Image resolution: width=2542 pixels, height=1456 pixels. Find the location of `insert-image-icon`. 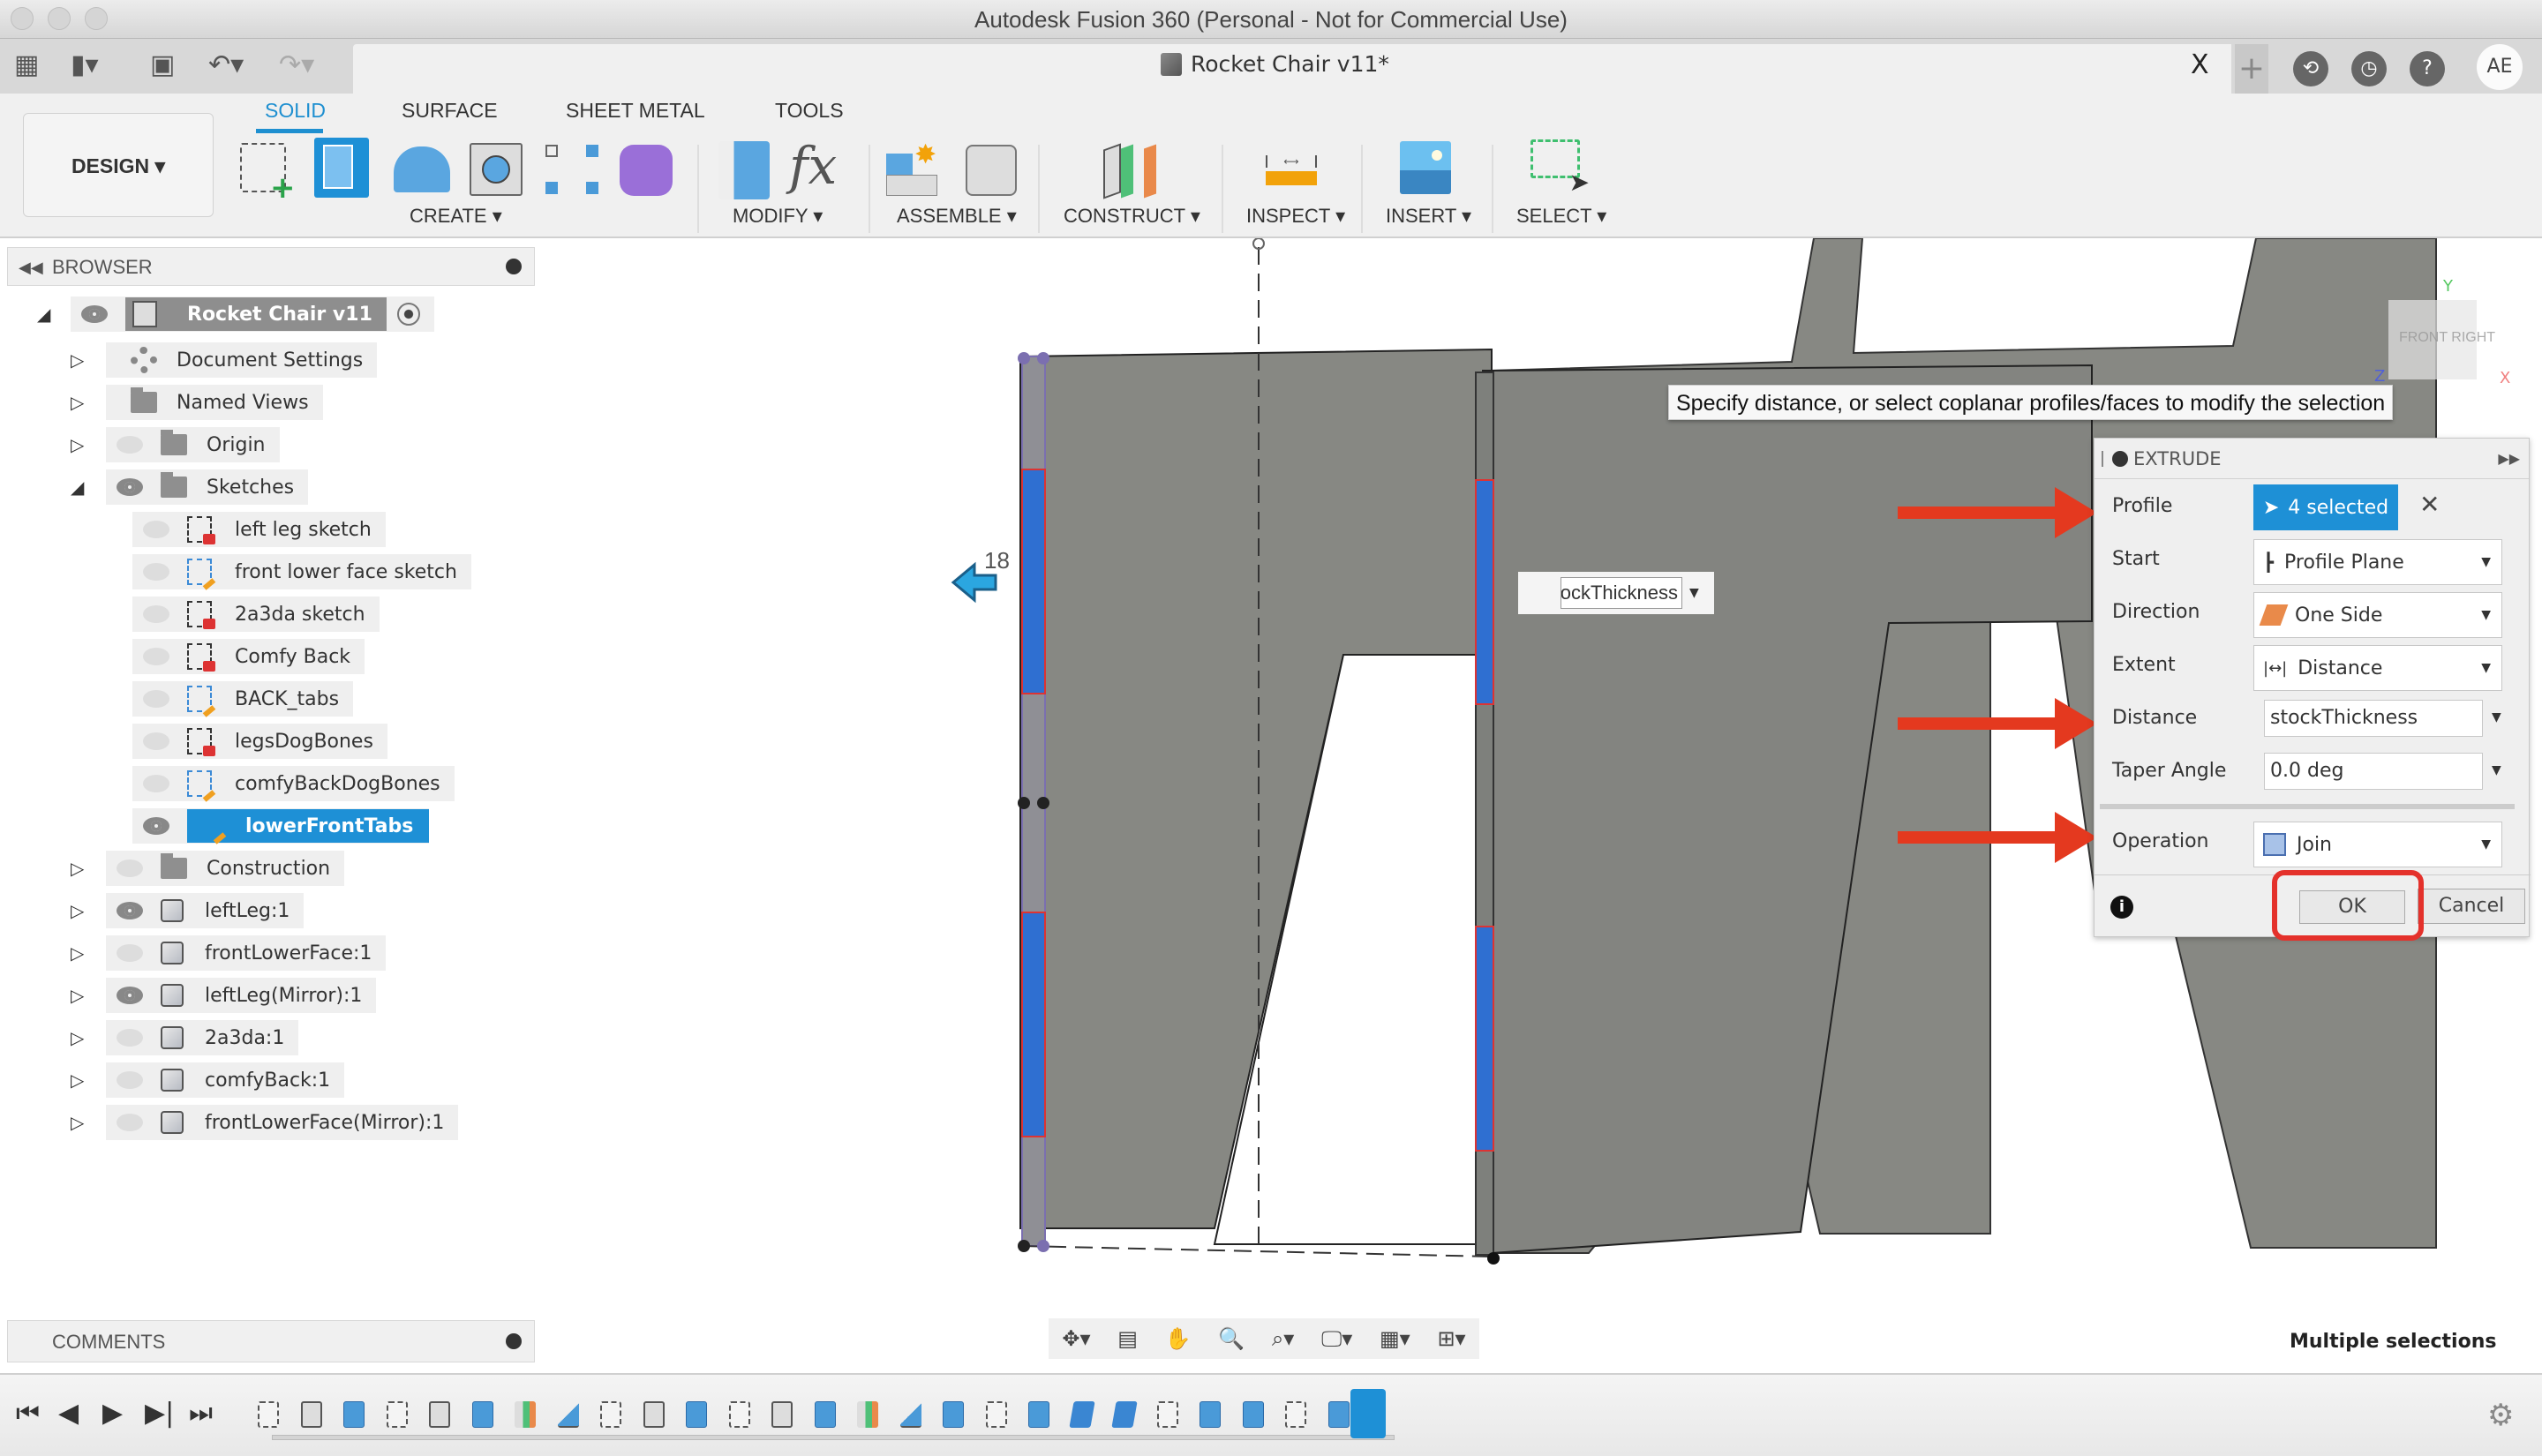

insert-image-icon is located at coordinates (1426, 167).